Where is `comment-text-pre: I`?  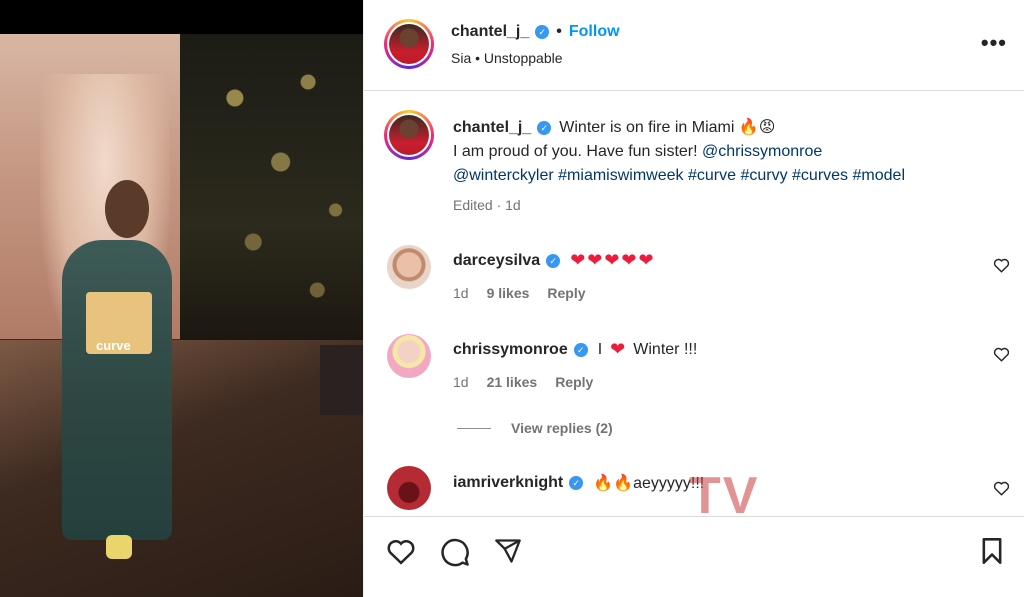 comment-text-pre: I is located at coordinates (600, 349).